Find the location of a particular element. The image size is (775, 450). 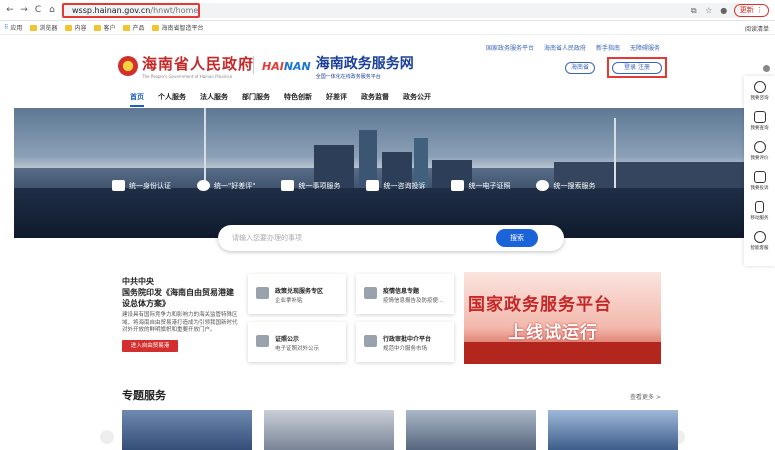

sidebar-mobile: 移动服务 is located at coordinates (759, 211).